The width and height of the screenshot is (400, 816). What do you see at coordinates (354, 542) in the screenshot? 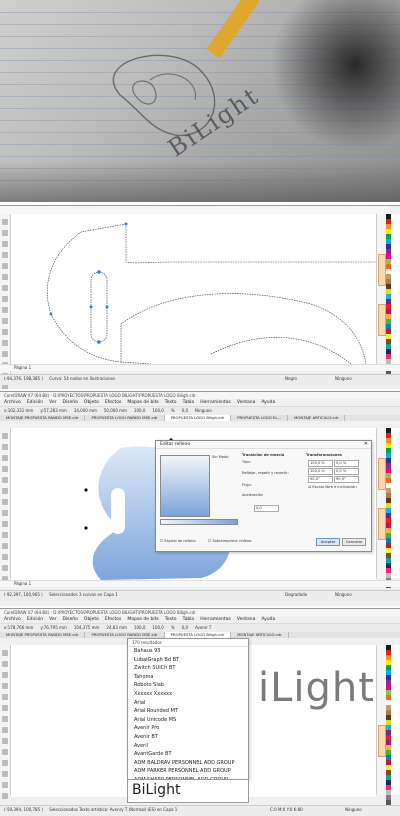
I see `cancel-button: Cancelar` at bounding box center [354, 542].